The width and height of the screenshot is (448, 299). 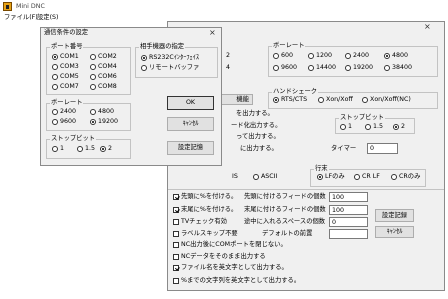 I want to click on line-end-crlf-radio: CR LF, so click(x=367, y=177).